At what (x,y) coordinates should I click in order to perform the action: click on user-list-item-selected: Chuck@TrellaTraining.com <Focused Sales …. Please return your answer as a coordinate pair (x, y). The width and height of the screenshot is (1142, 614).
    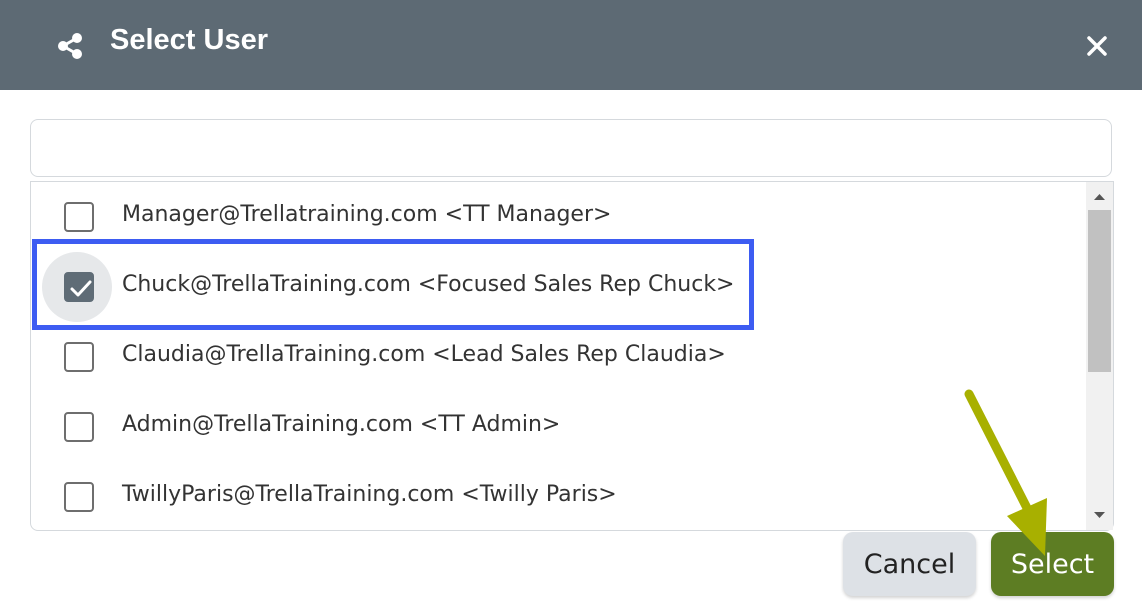
    Looking at the image, I should click on (558, 287).